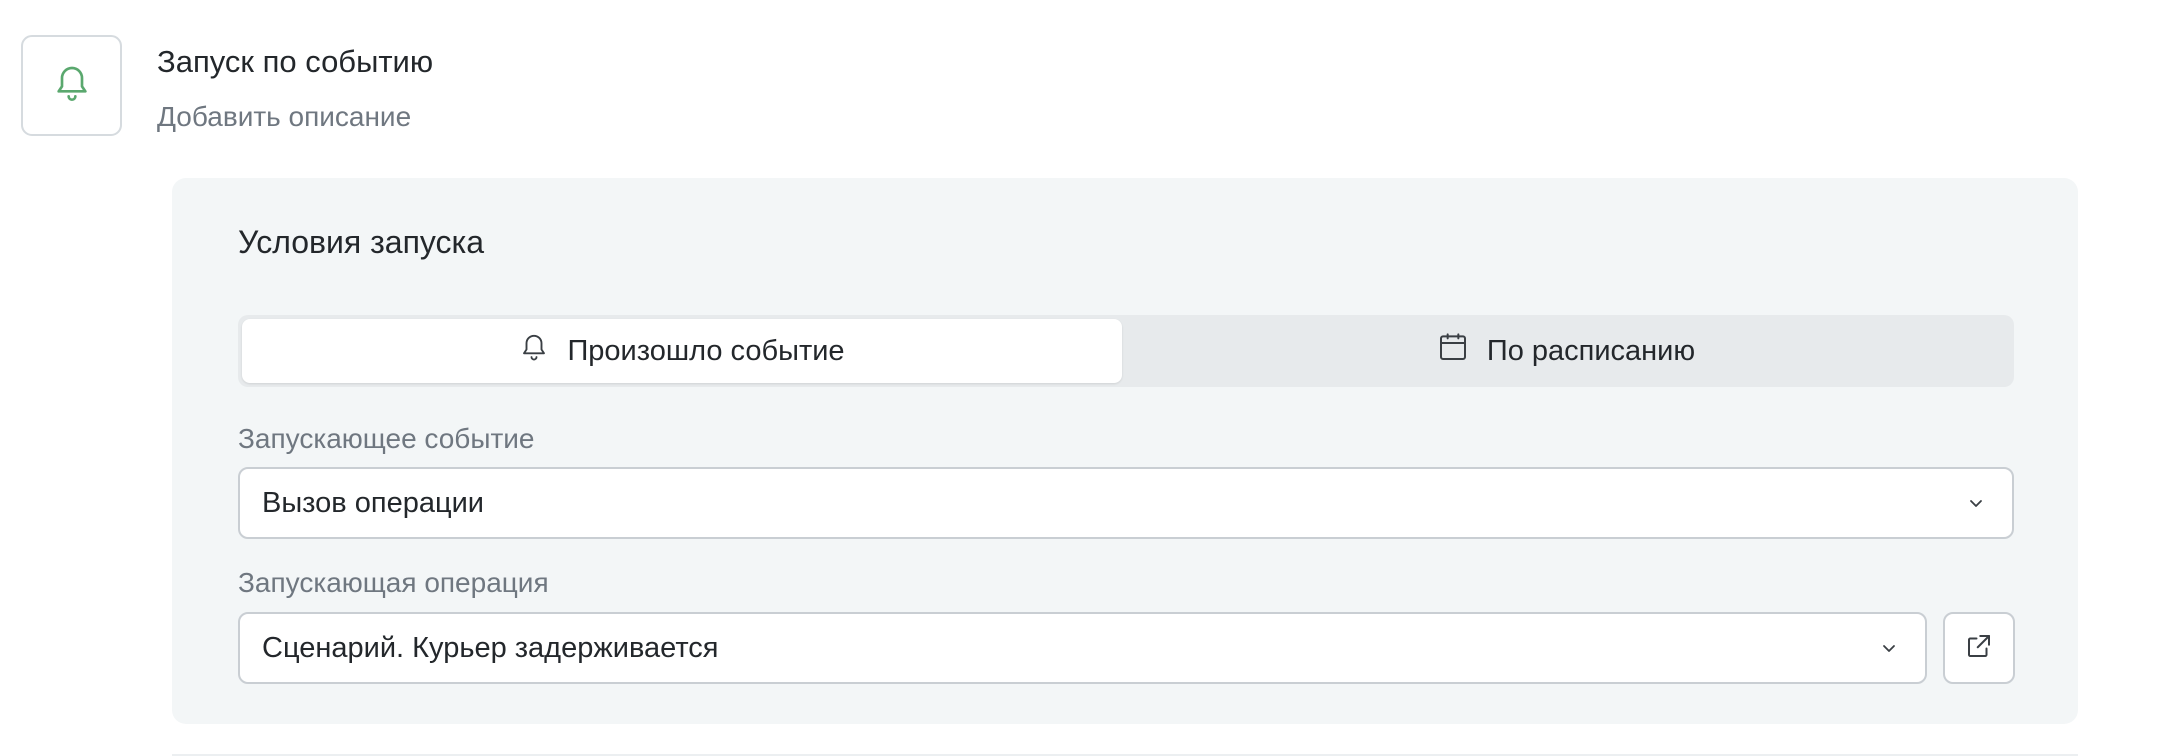  What do you see at coordinates (1453, 351) in the screenshot?
I see `calendar-icon` at bounding box center [1453, 351].